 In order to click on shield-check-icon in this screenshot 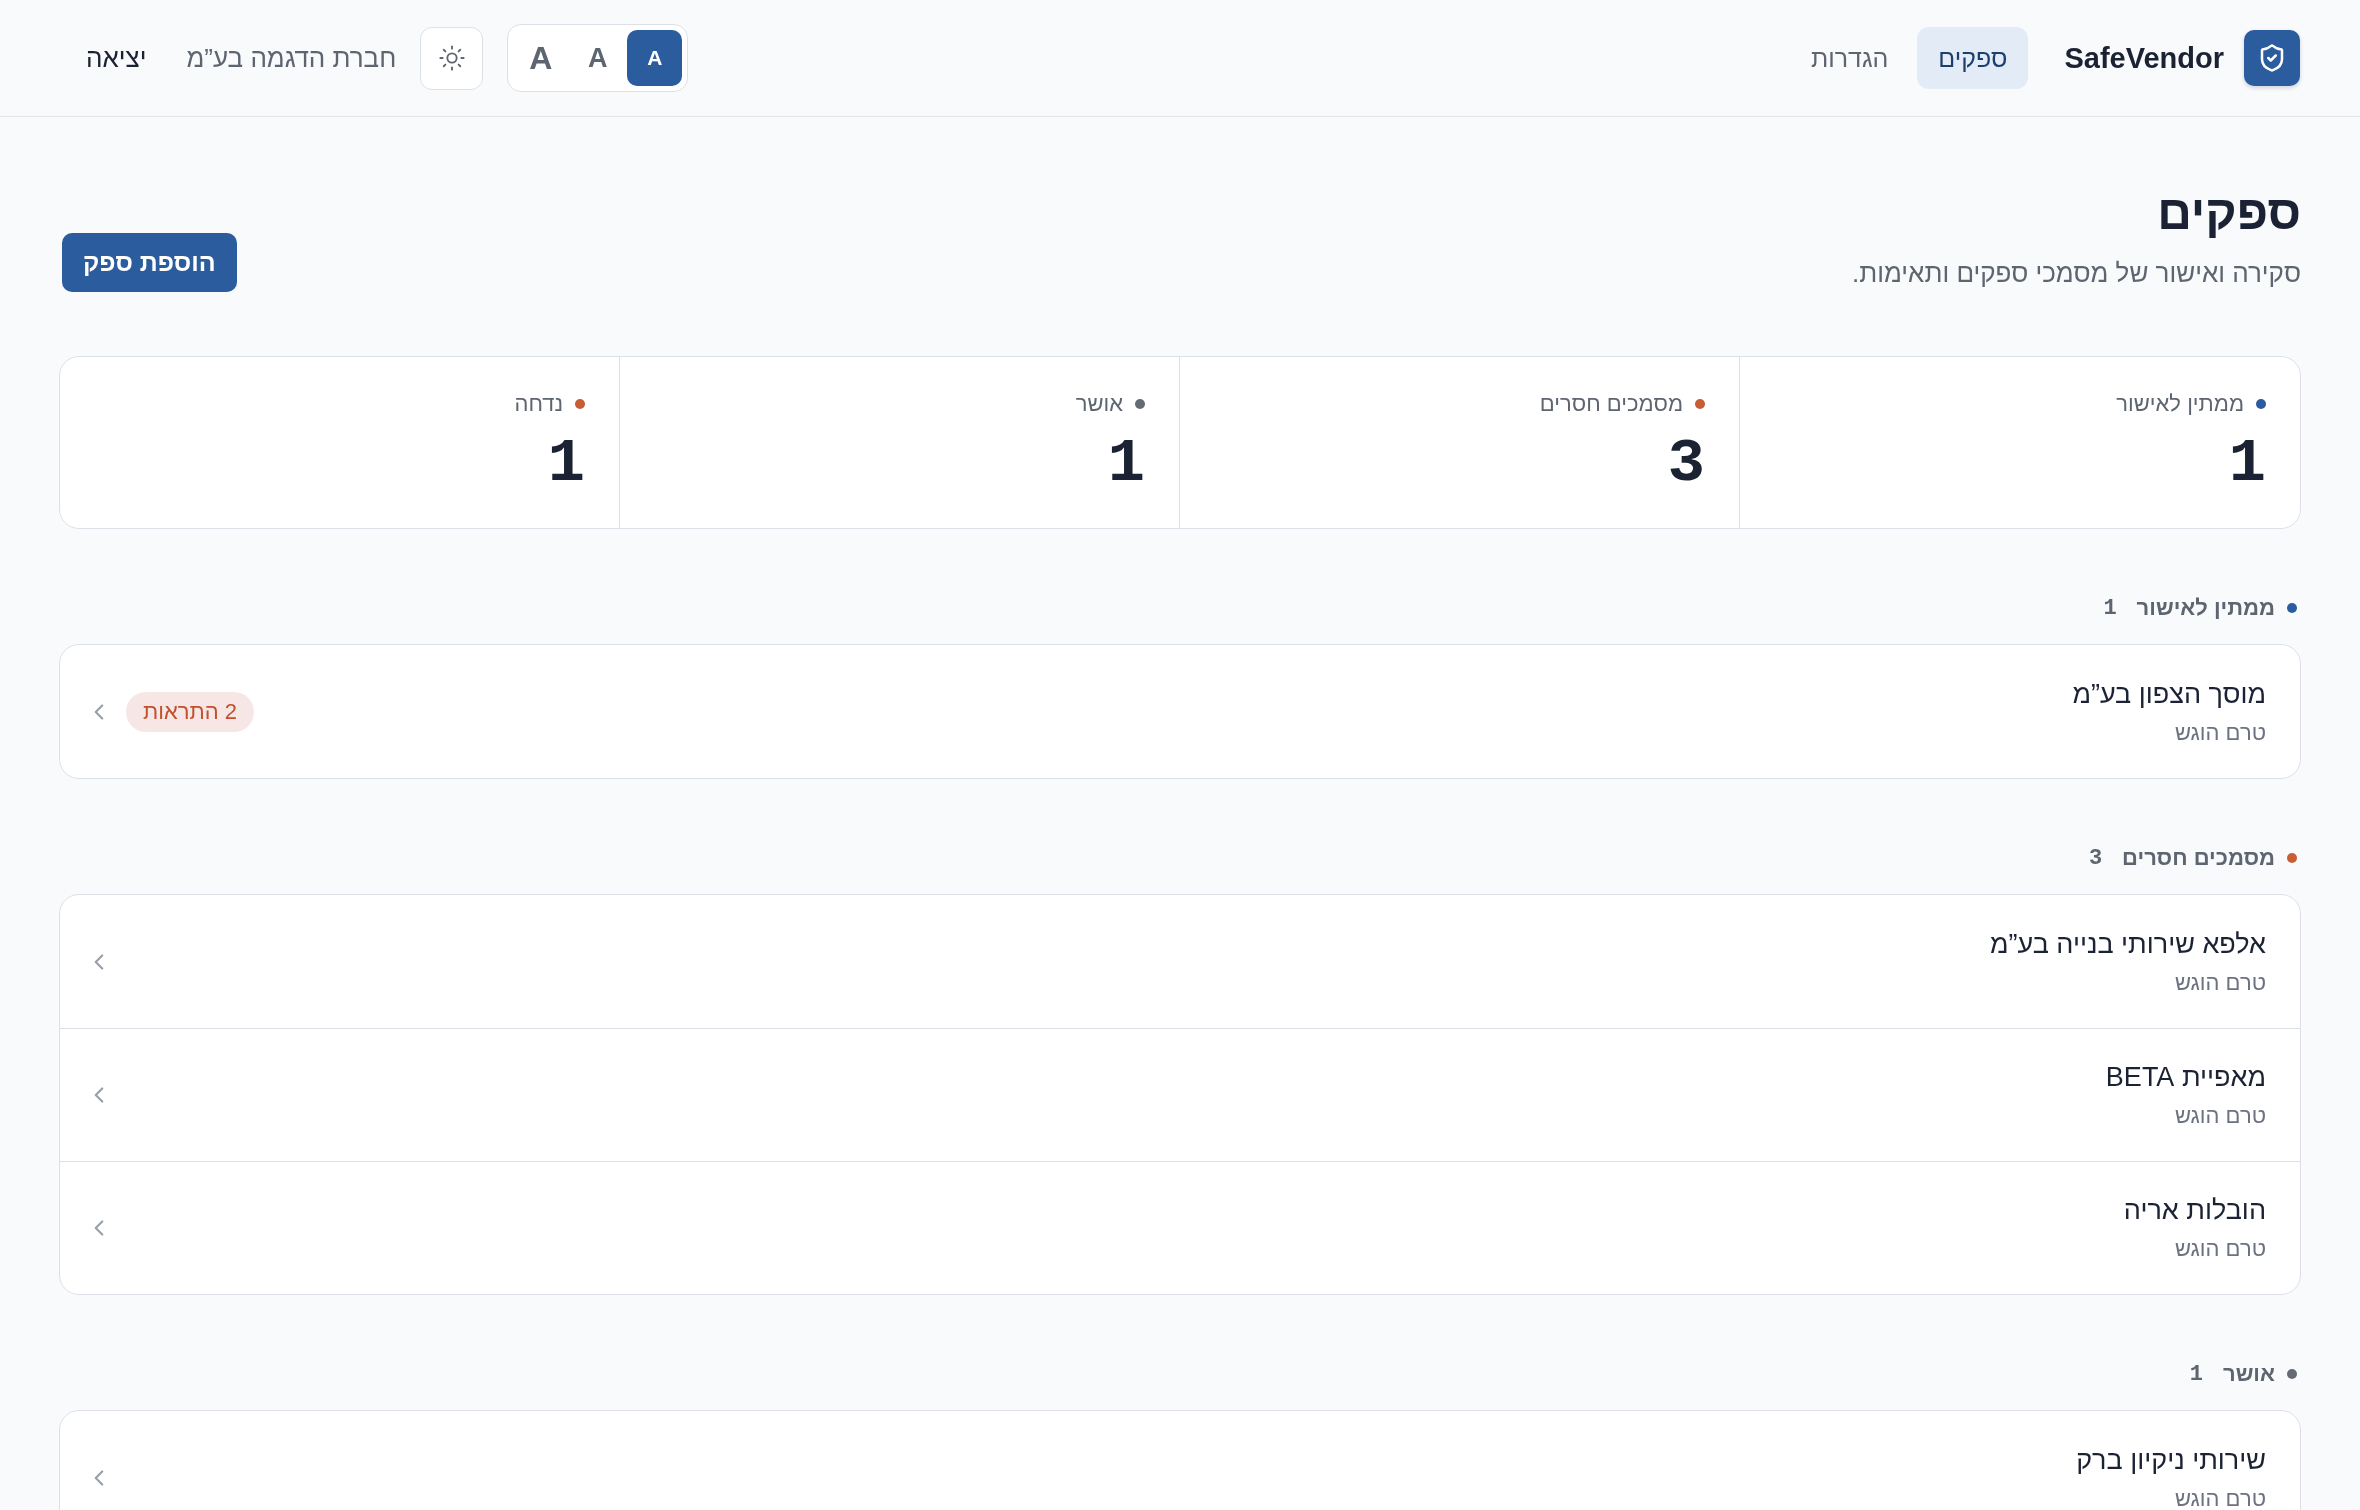, I will do `click(2272, 58)`.